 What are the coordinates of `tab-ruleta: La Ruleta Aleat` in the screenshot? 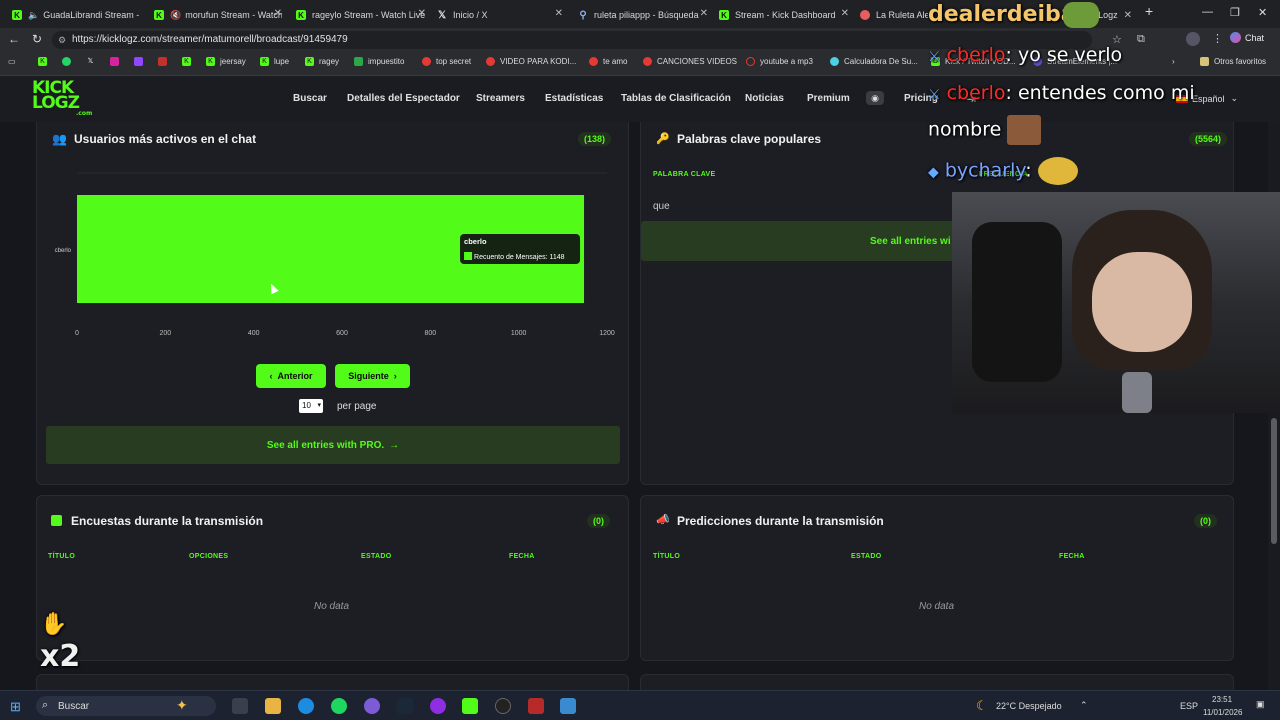 It's located at (894, 15).